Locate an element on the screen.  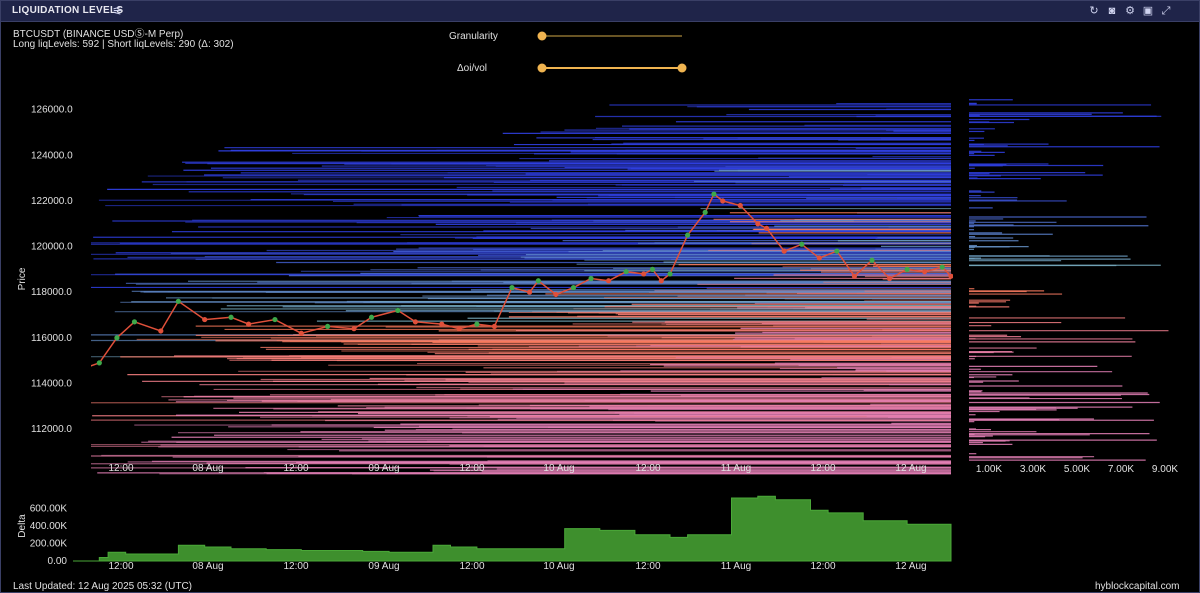
last-updated: Last Updated: 12 Aug 2025 05:32 (UTC) is located at coordinates (103, 586).